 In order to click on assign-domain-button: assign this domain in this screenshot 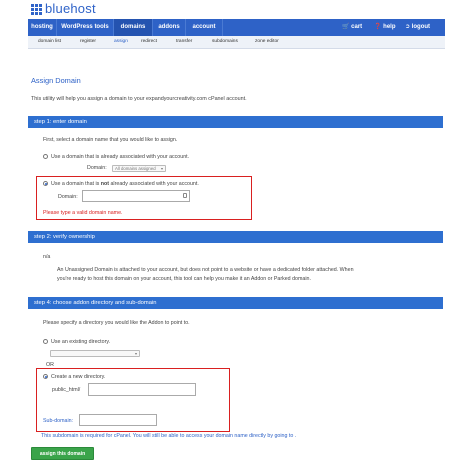, I will do `click(62, 453)`.